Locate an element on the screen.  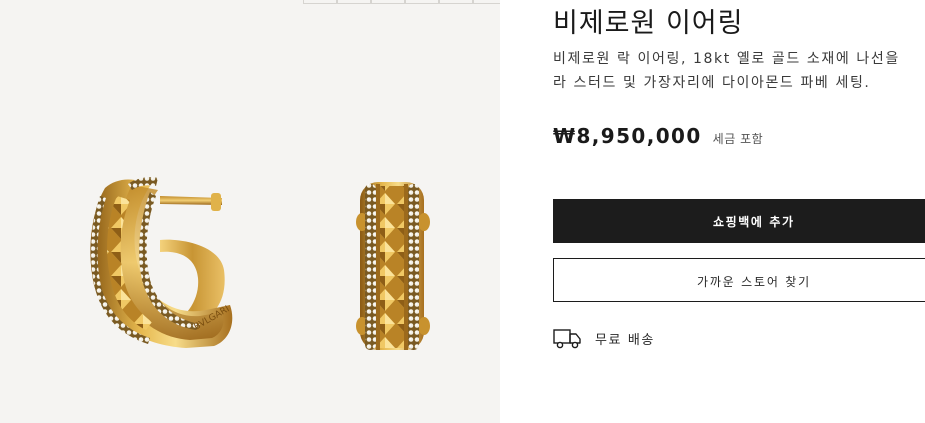
shipping-label: 무료 배송 is located at coordinates (625, 340).